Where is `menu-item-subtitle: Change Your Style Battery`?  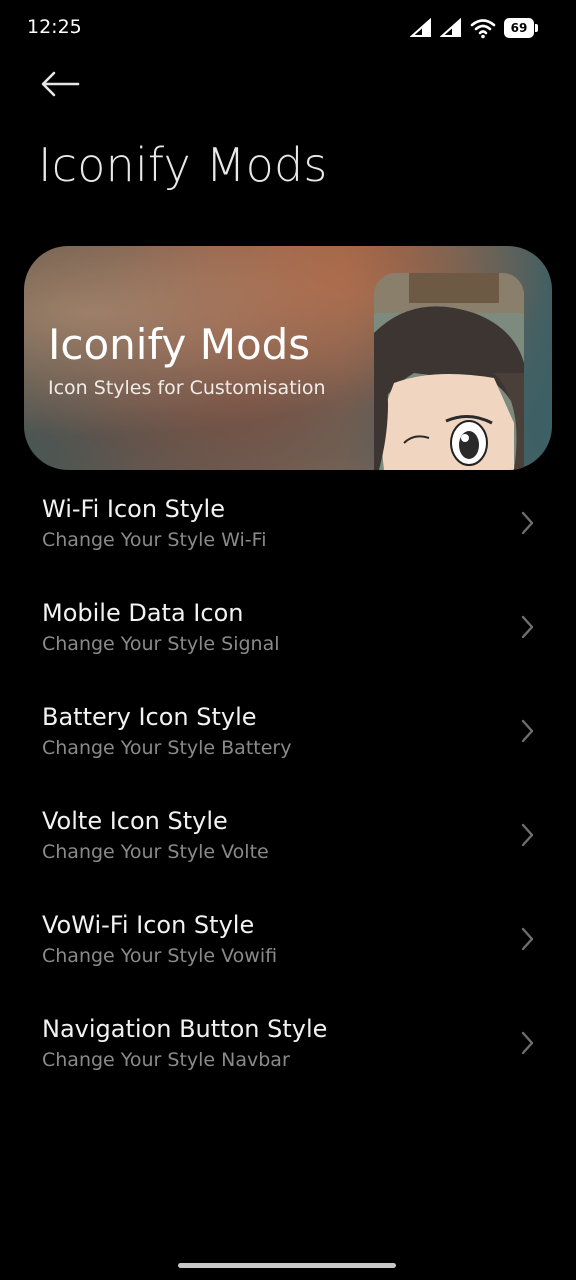
menu-item-subtitle: Change Your Style Battery is located at coordinates (167, 748).